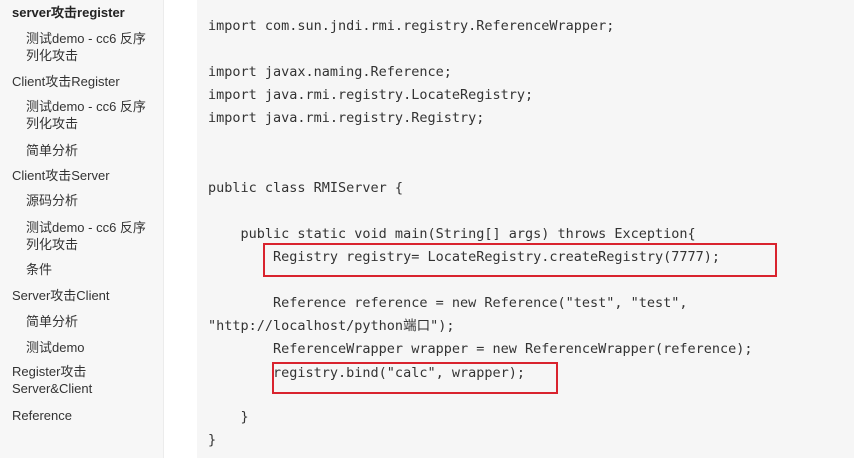 The height and width of the screenshot is (458, 854). Describe the element at coordinates (91, 115) in the screenshot. I see `toc-item-demo-cc6-2: 测试demo - cc6 反序列化攻击` at that location.